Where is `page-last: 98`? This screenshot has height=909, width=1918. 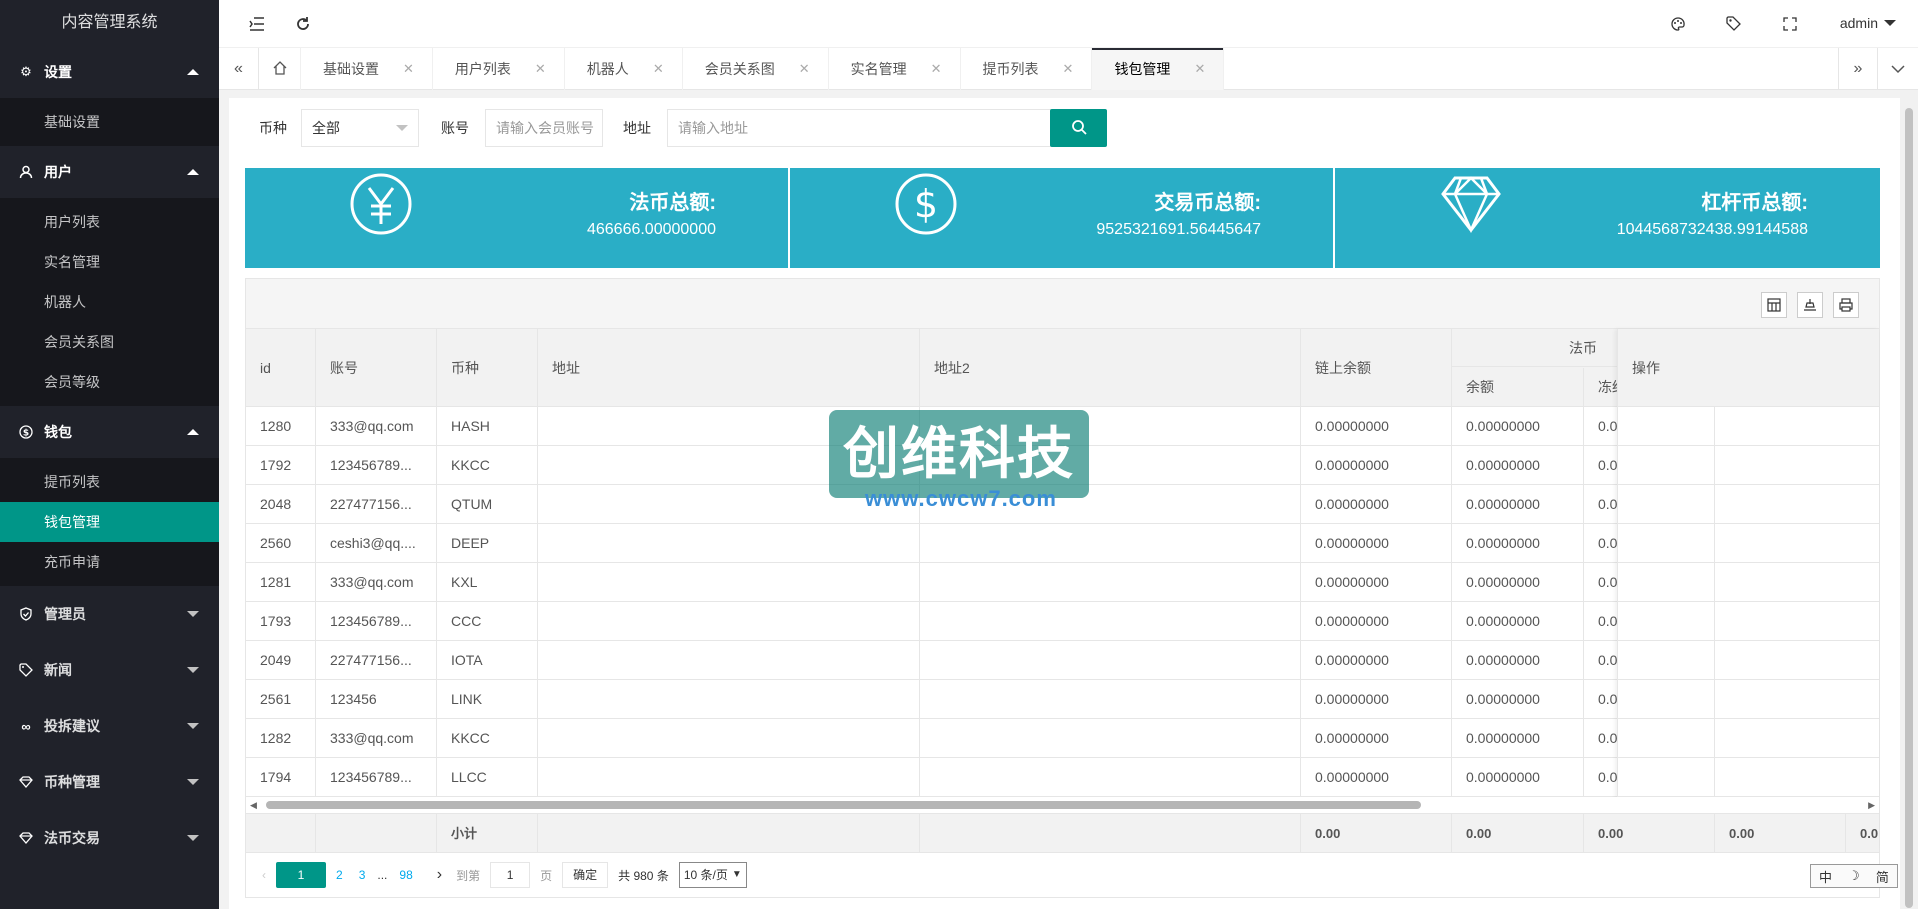
page-last: 98 is located at coordinates (405, 875).